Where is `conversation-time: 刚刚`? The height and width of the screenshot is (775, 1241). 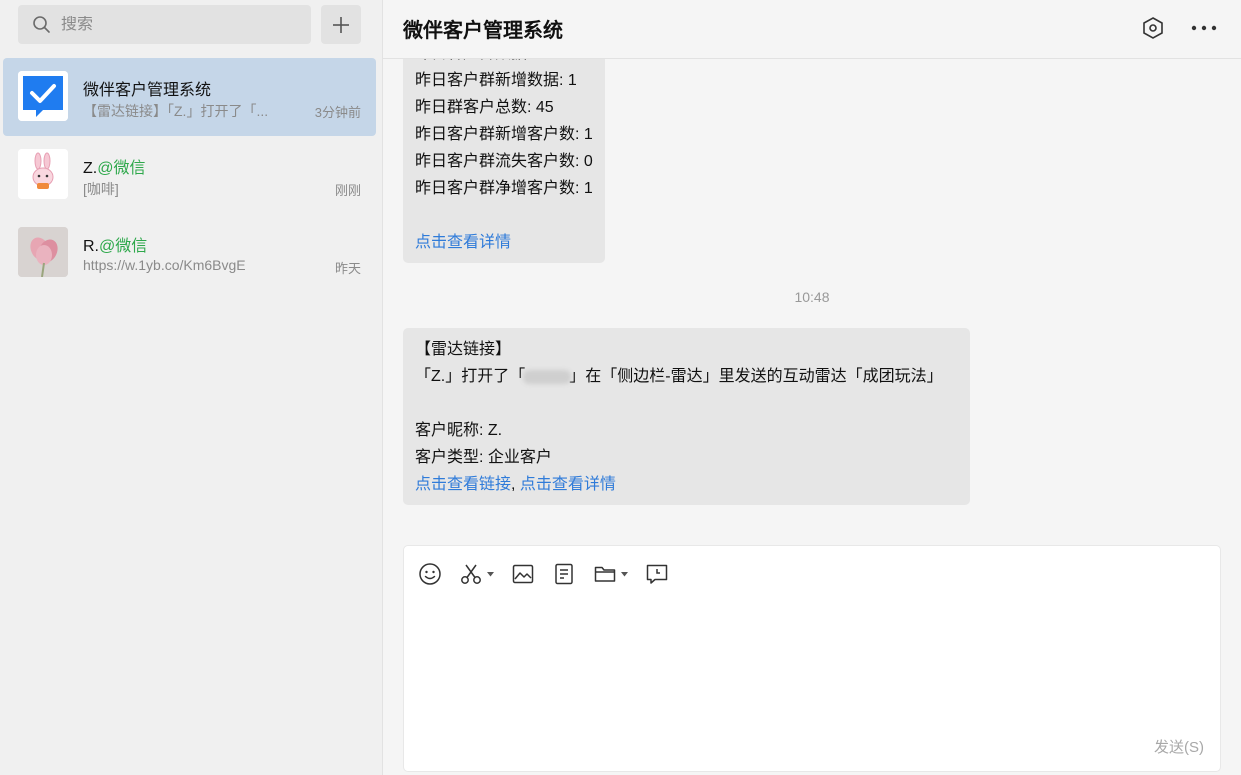
conversation-time: 刚刚 is located at coordinates (347, 190).